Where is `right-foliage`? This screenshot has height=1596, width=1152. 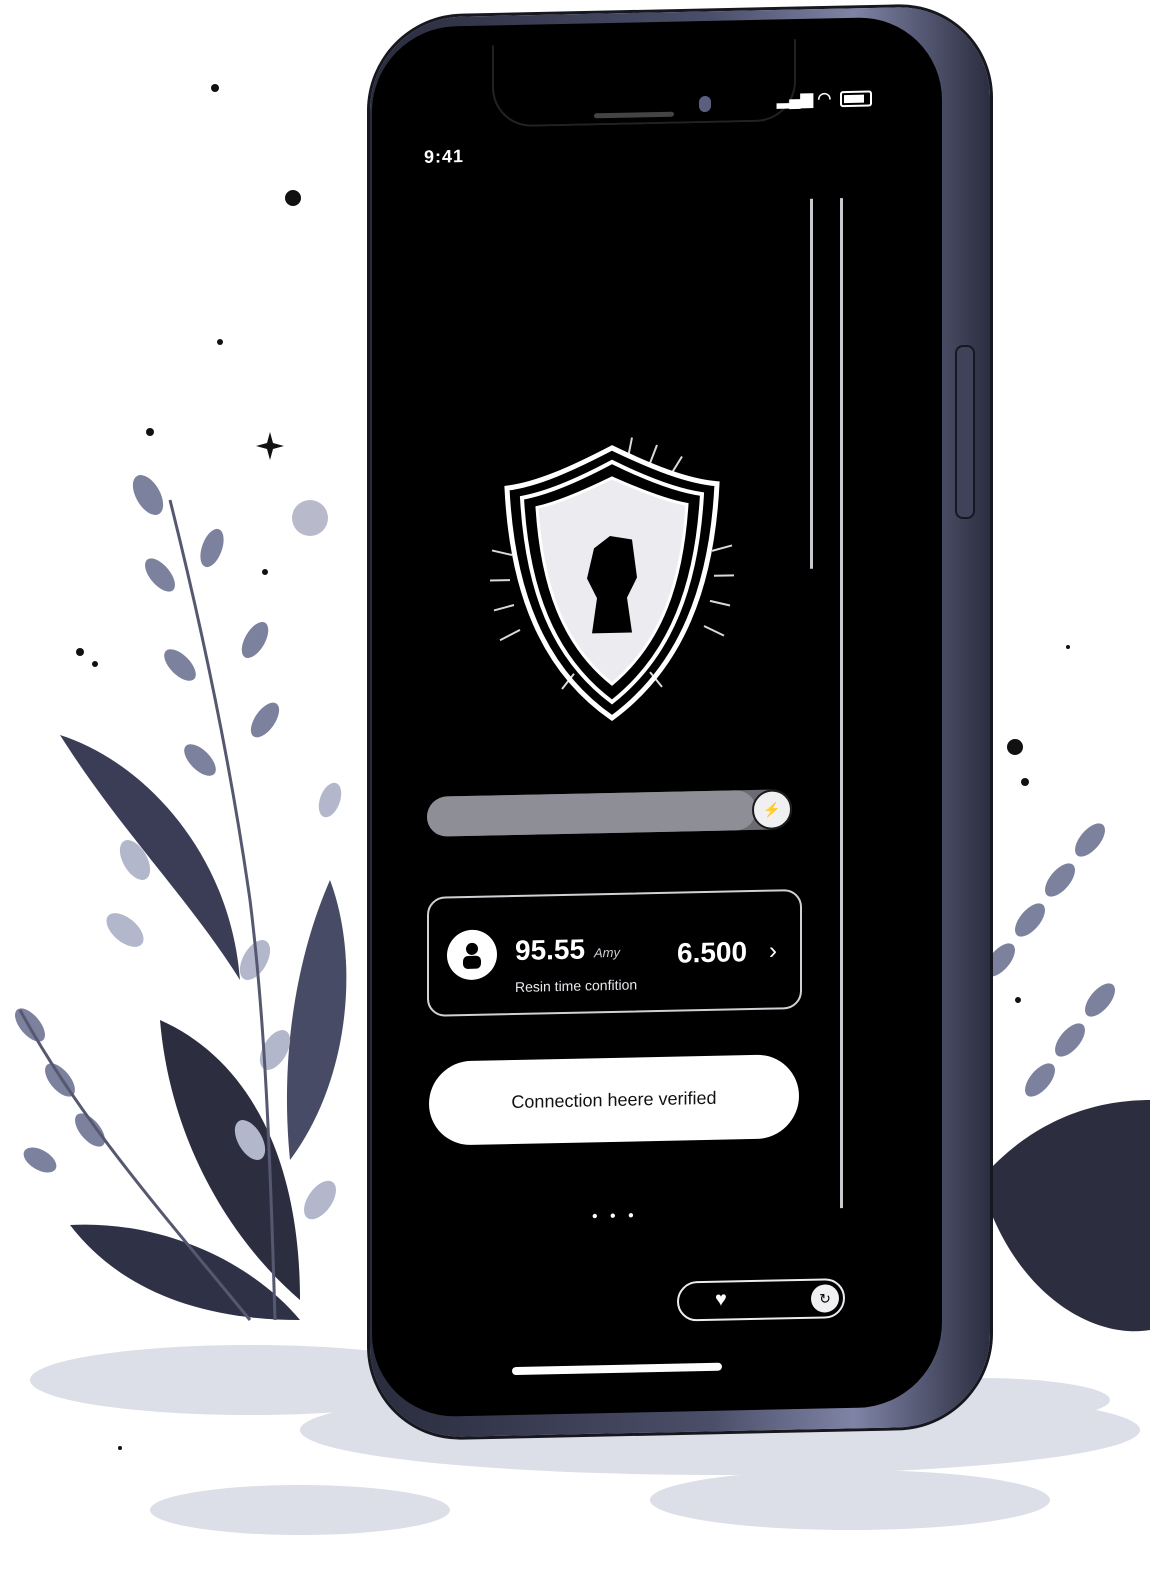
right-foliage is located at coordinates (1065, 1077).